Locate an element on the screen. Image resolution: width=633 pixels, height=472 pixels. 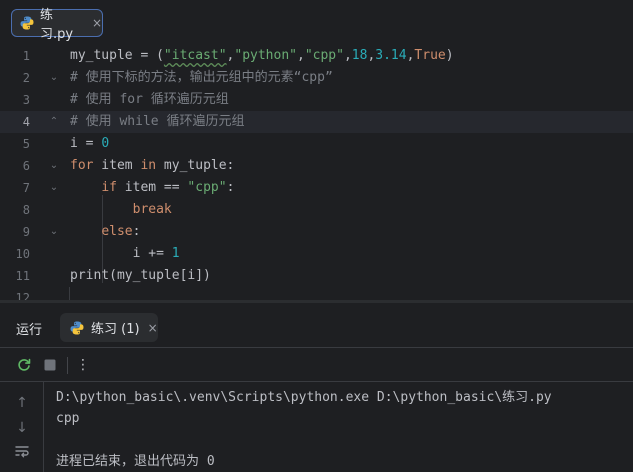
line-number: 12 is located at coordinates (22, 295).